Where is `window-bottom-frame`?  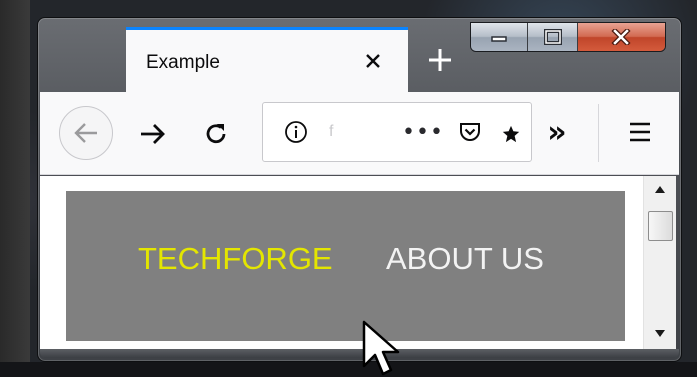 window-bottom-frame is located at coordinates (359, 353).